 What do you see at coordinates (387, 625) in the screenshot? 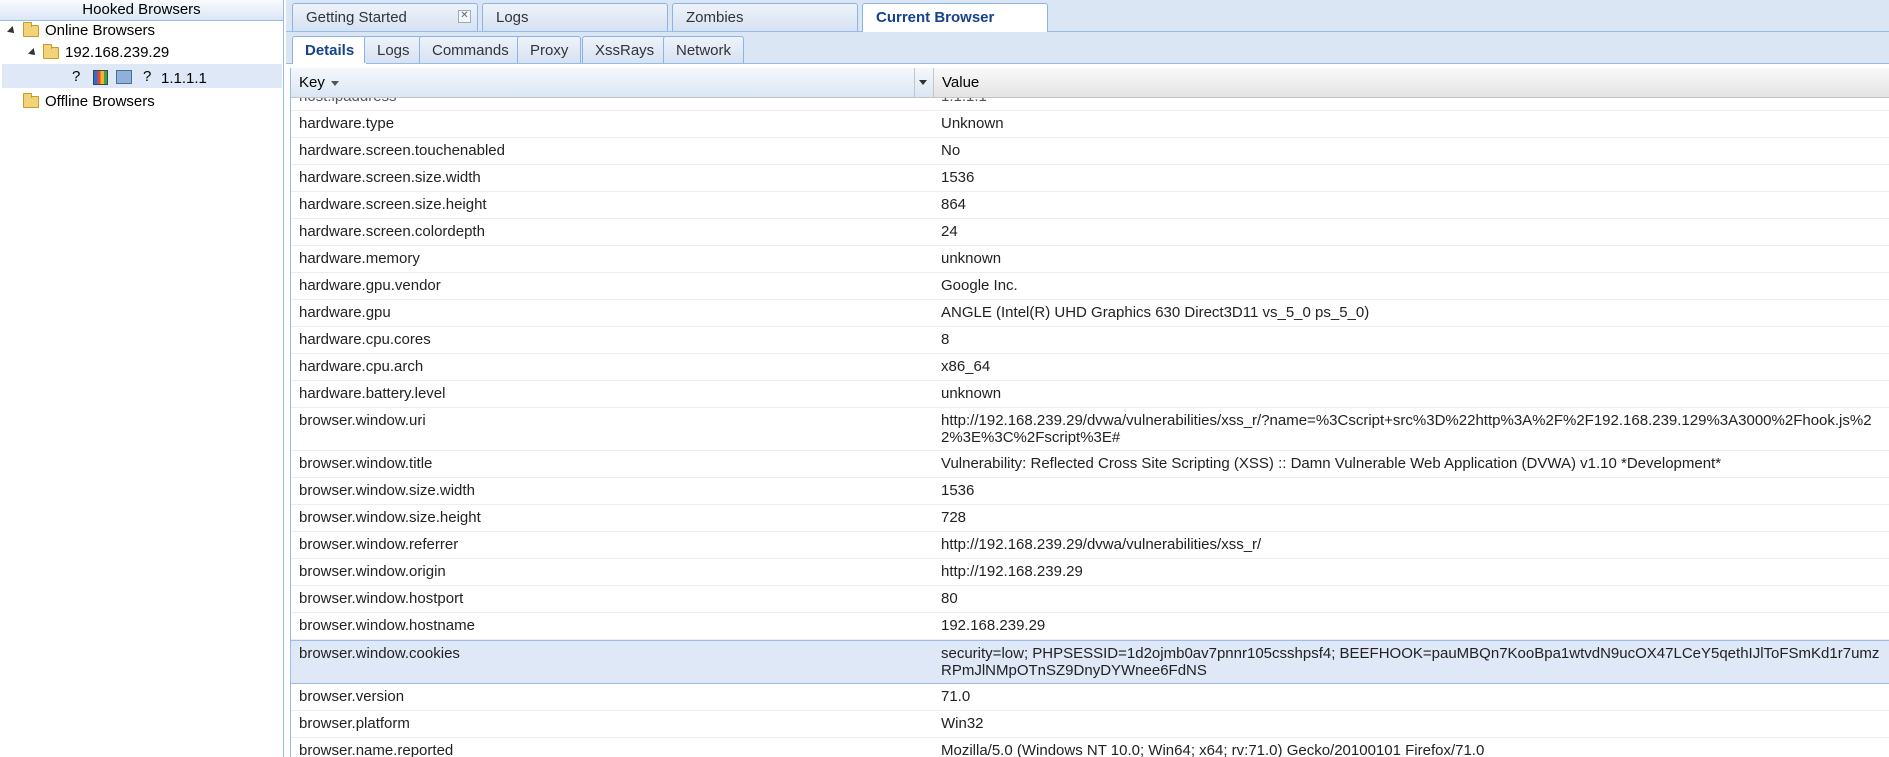
I see `row-key: browser.window.hostname` at bounding box center [387, 625].